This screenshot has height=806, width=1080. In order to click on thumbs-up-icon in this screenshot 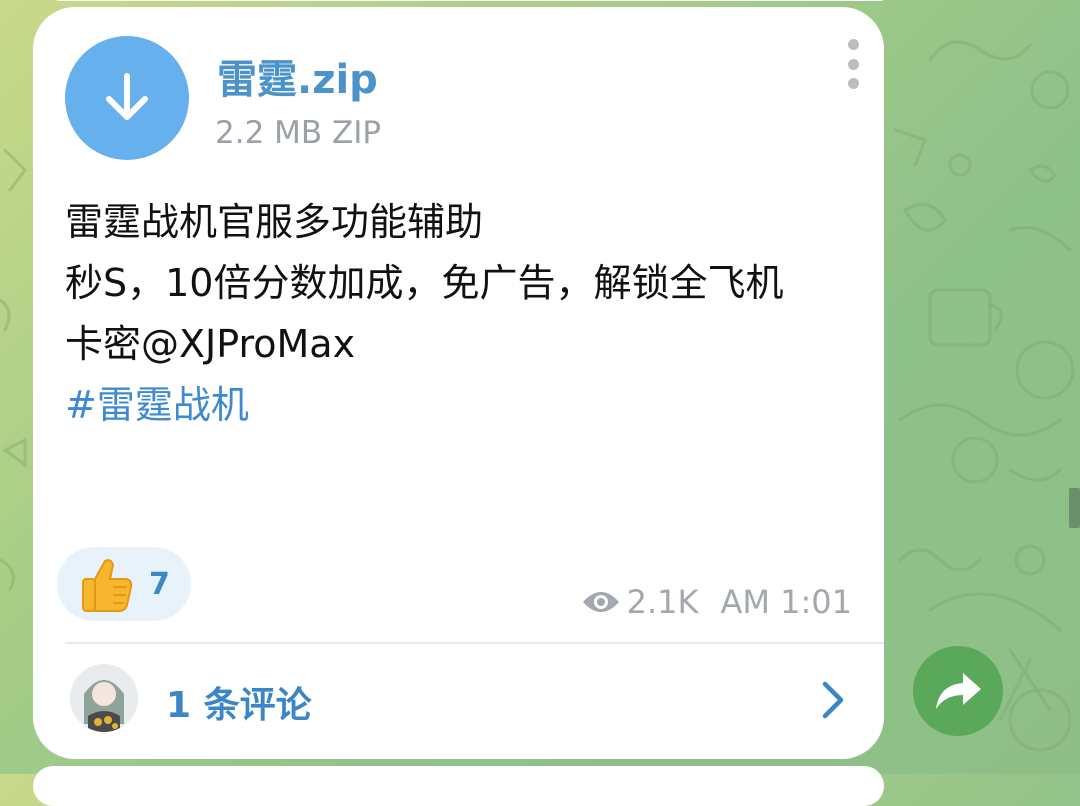, I will do `click(107, 585)`.